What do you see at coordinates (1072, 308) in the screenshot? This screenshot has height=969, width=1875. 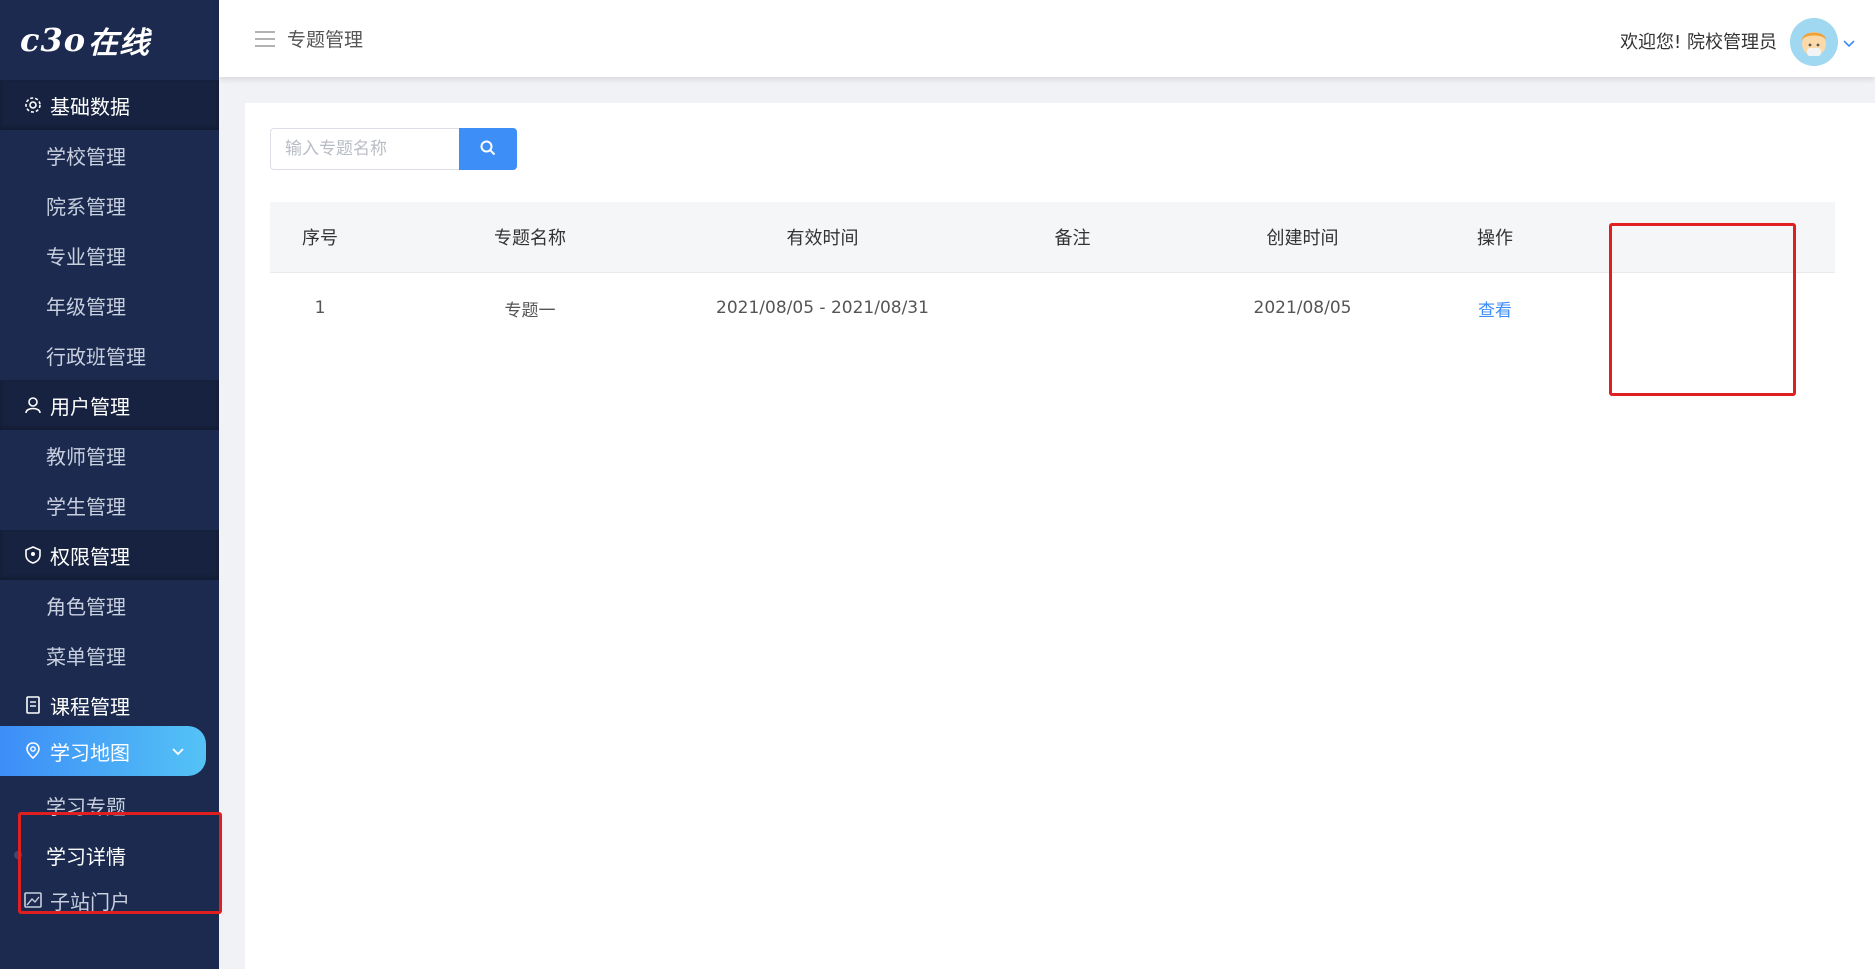 I see `cell-remark` at bounding box center [1072, 308].